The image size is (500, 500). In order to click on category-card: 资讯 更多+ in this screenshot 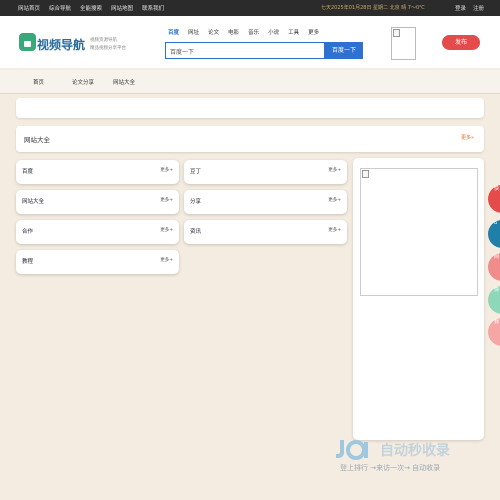, I will do `click(265, 232)`.